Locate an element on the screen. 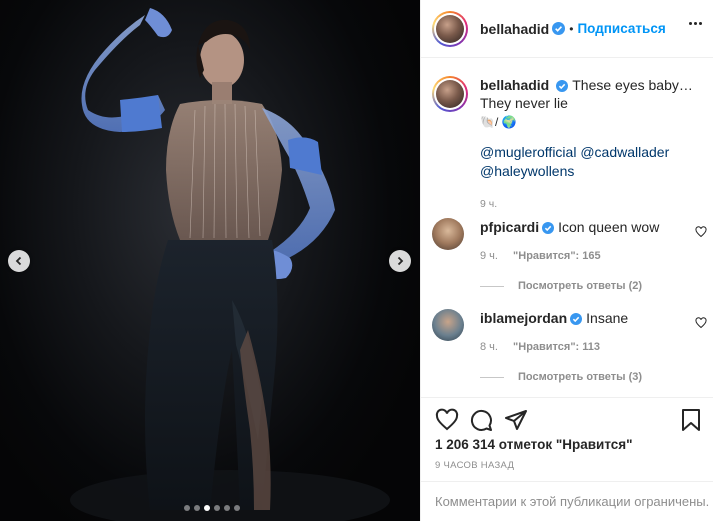 The image size is (713, 521). view-replies-label: Посмотреть ответы (2) is located at coordinates (580, 286).